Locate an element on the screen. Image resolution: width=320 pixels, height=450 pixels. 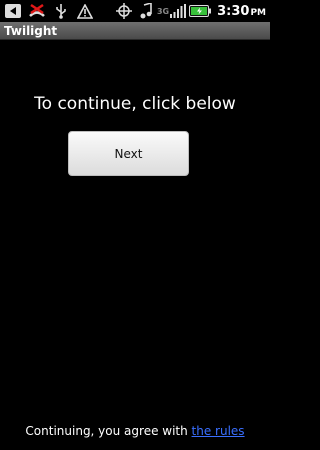
gps-icon is located at coordinates (124, 11).